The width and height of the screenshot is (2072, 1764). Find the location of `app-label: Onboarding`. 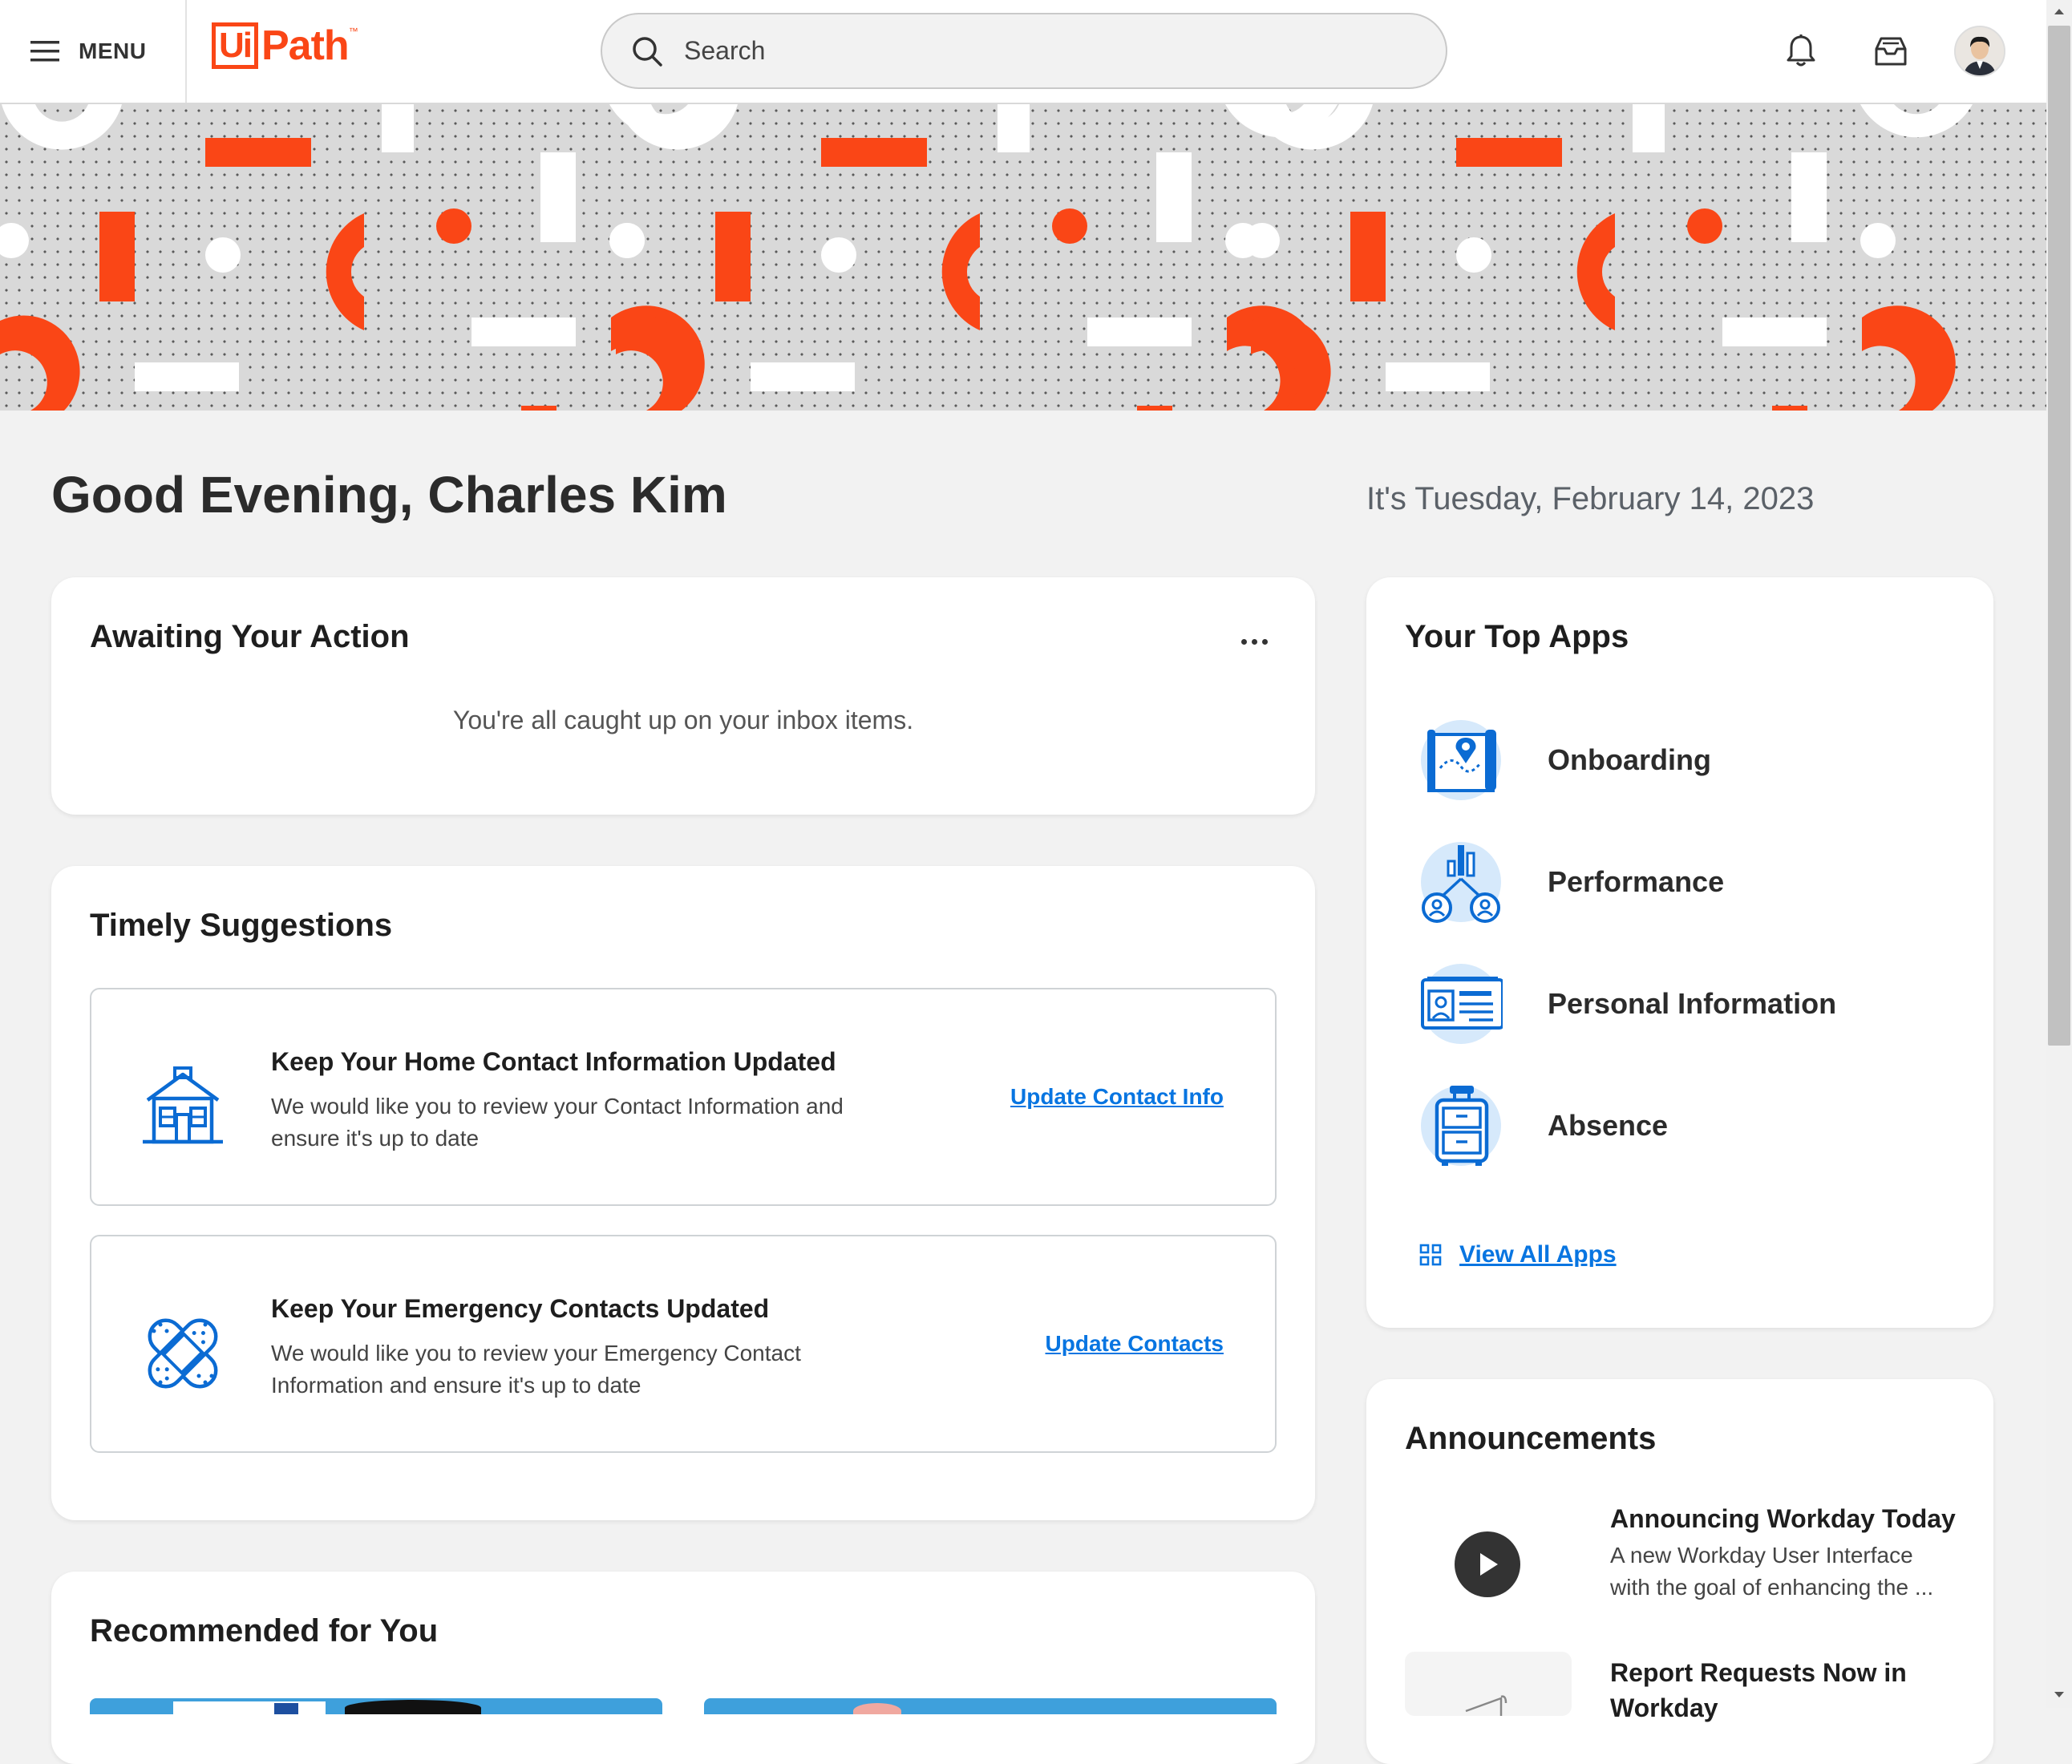

app-label: Onboarding is located at coordinates (1629, 759).